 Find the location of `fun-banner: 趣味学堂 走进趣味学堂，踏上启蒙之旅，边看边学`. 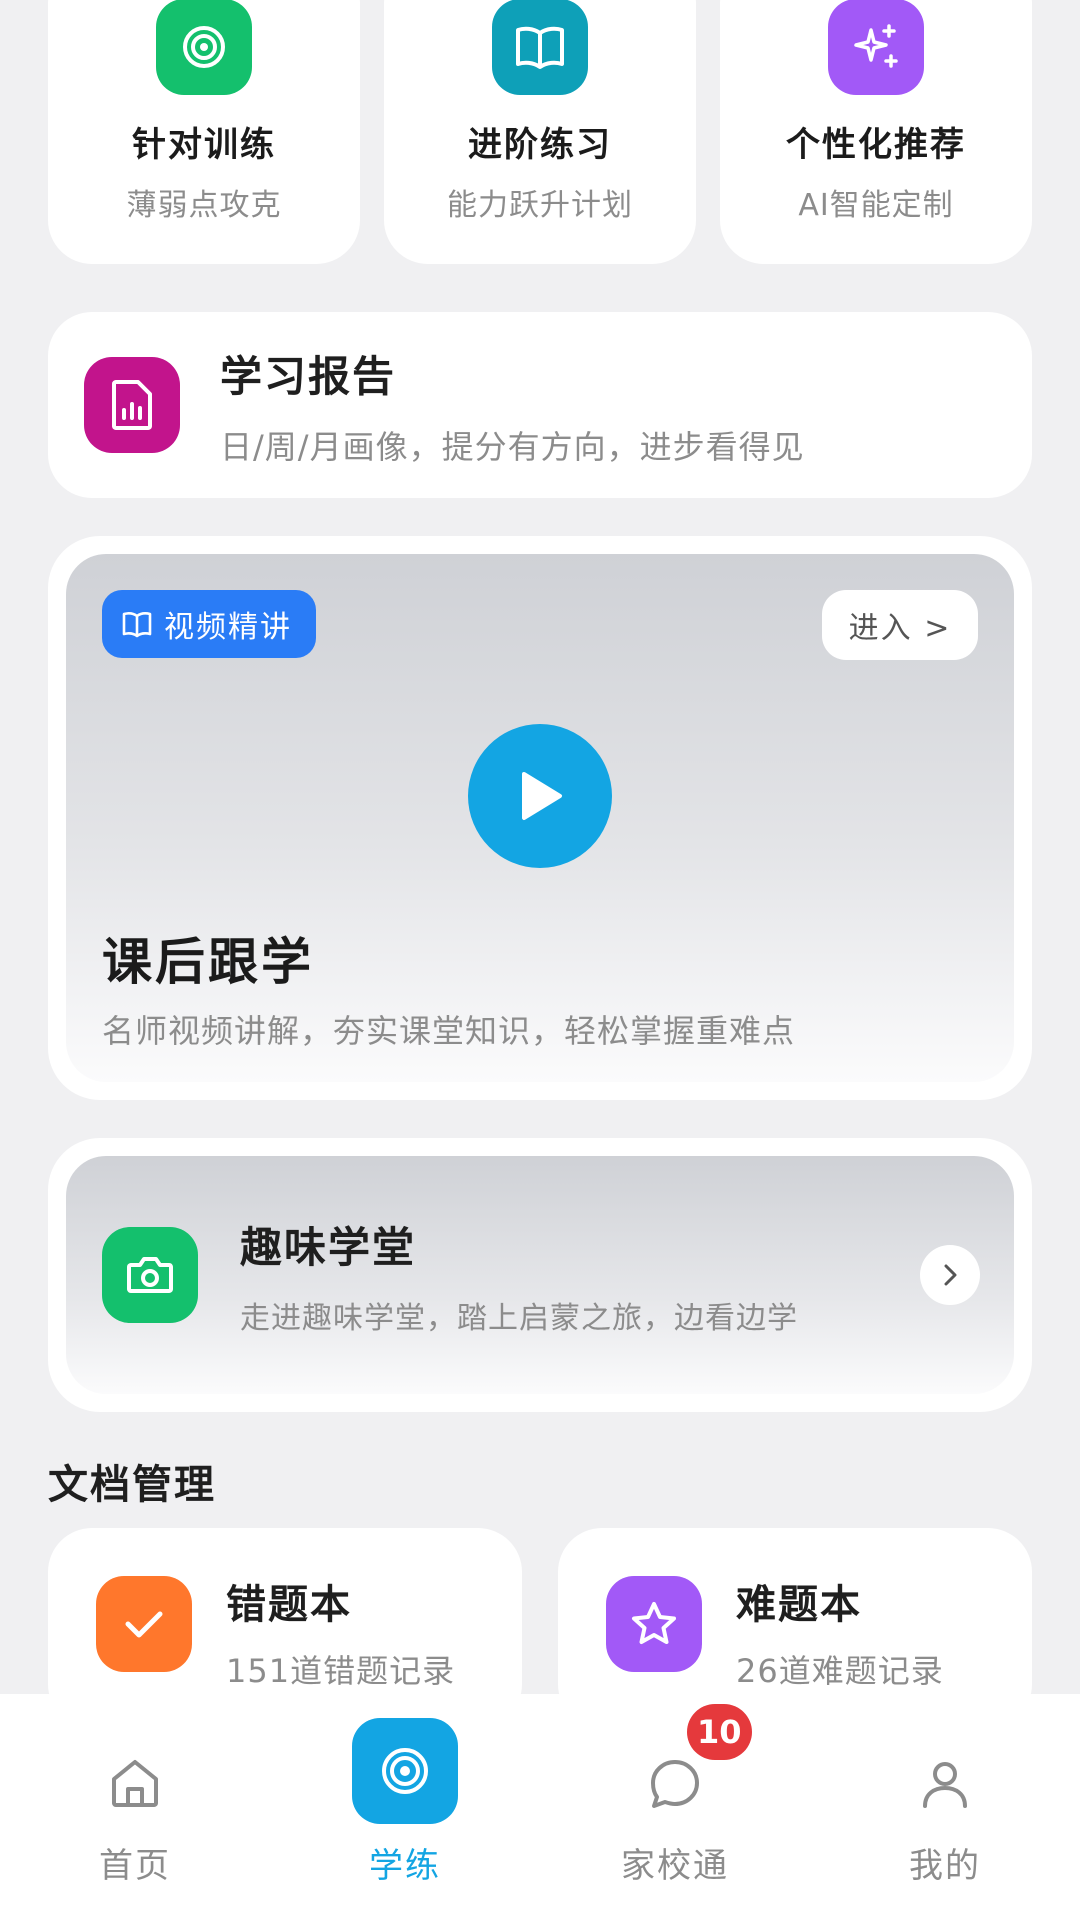

fun-banner: 趣味学堂 走进趣味学堂，踏上启蒙之旅，边看边学 is located at coordinates (540, 1275).